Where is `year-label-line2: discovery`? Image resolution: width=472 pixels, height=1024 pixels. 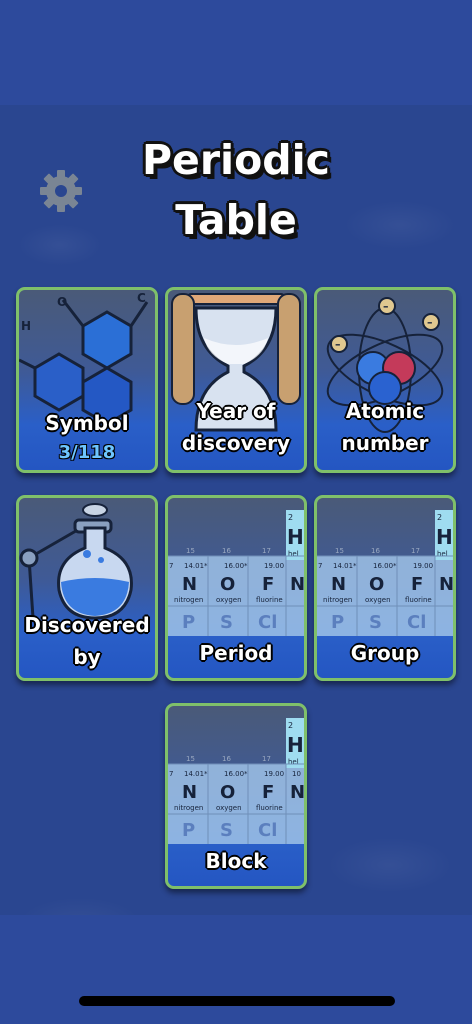
year-label-line2: discovery is located at coordinates (236, 443).